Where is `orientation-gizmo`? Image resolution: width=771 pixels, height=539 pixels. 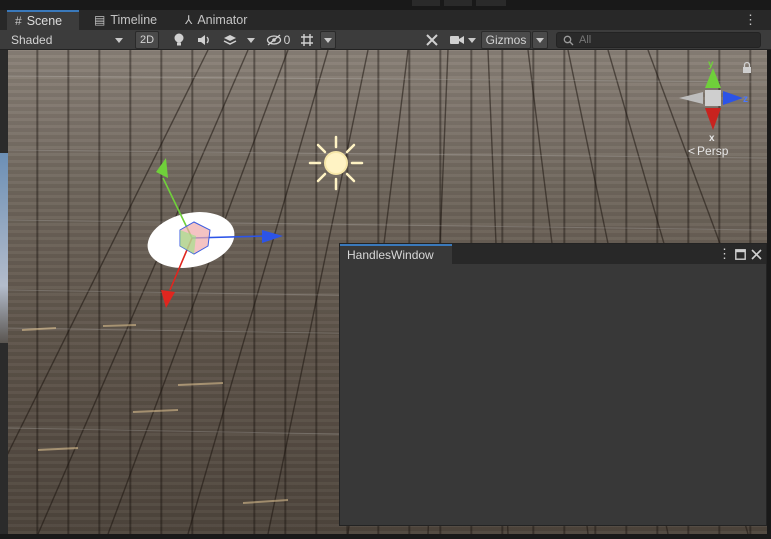
orientation-gizmo is located at coordinates (711, 99).